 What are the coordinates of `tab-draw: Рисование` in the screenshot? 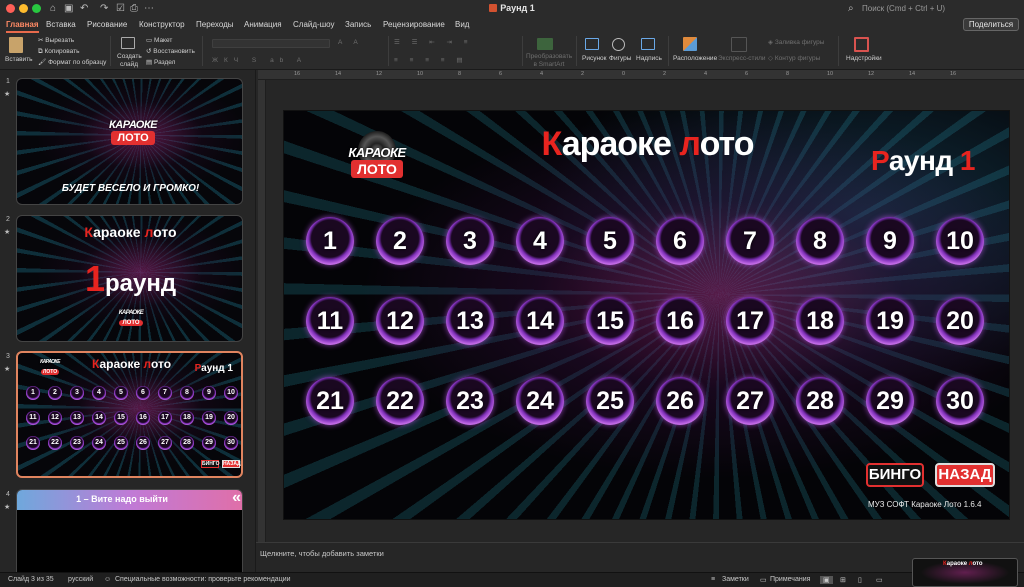 It's located at (107, 25).